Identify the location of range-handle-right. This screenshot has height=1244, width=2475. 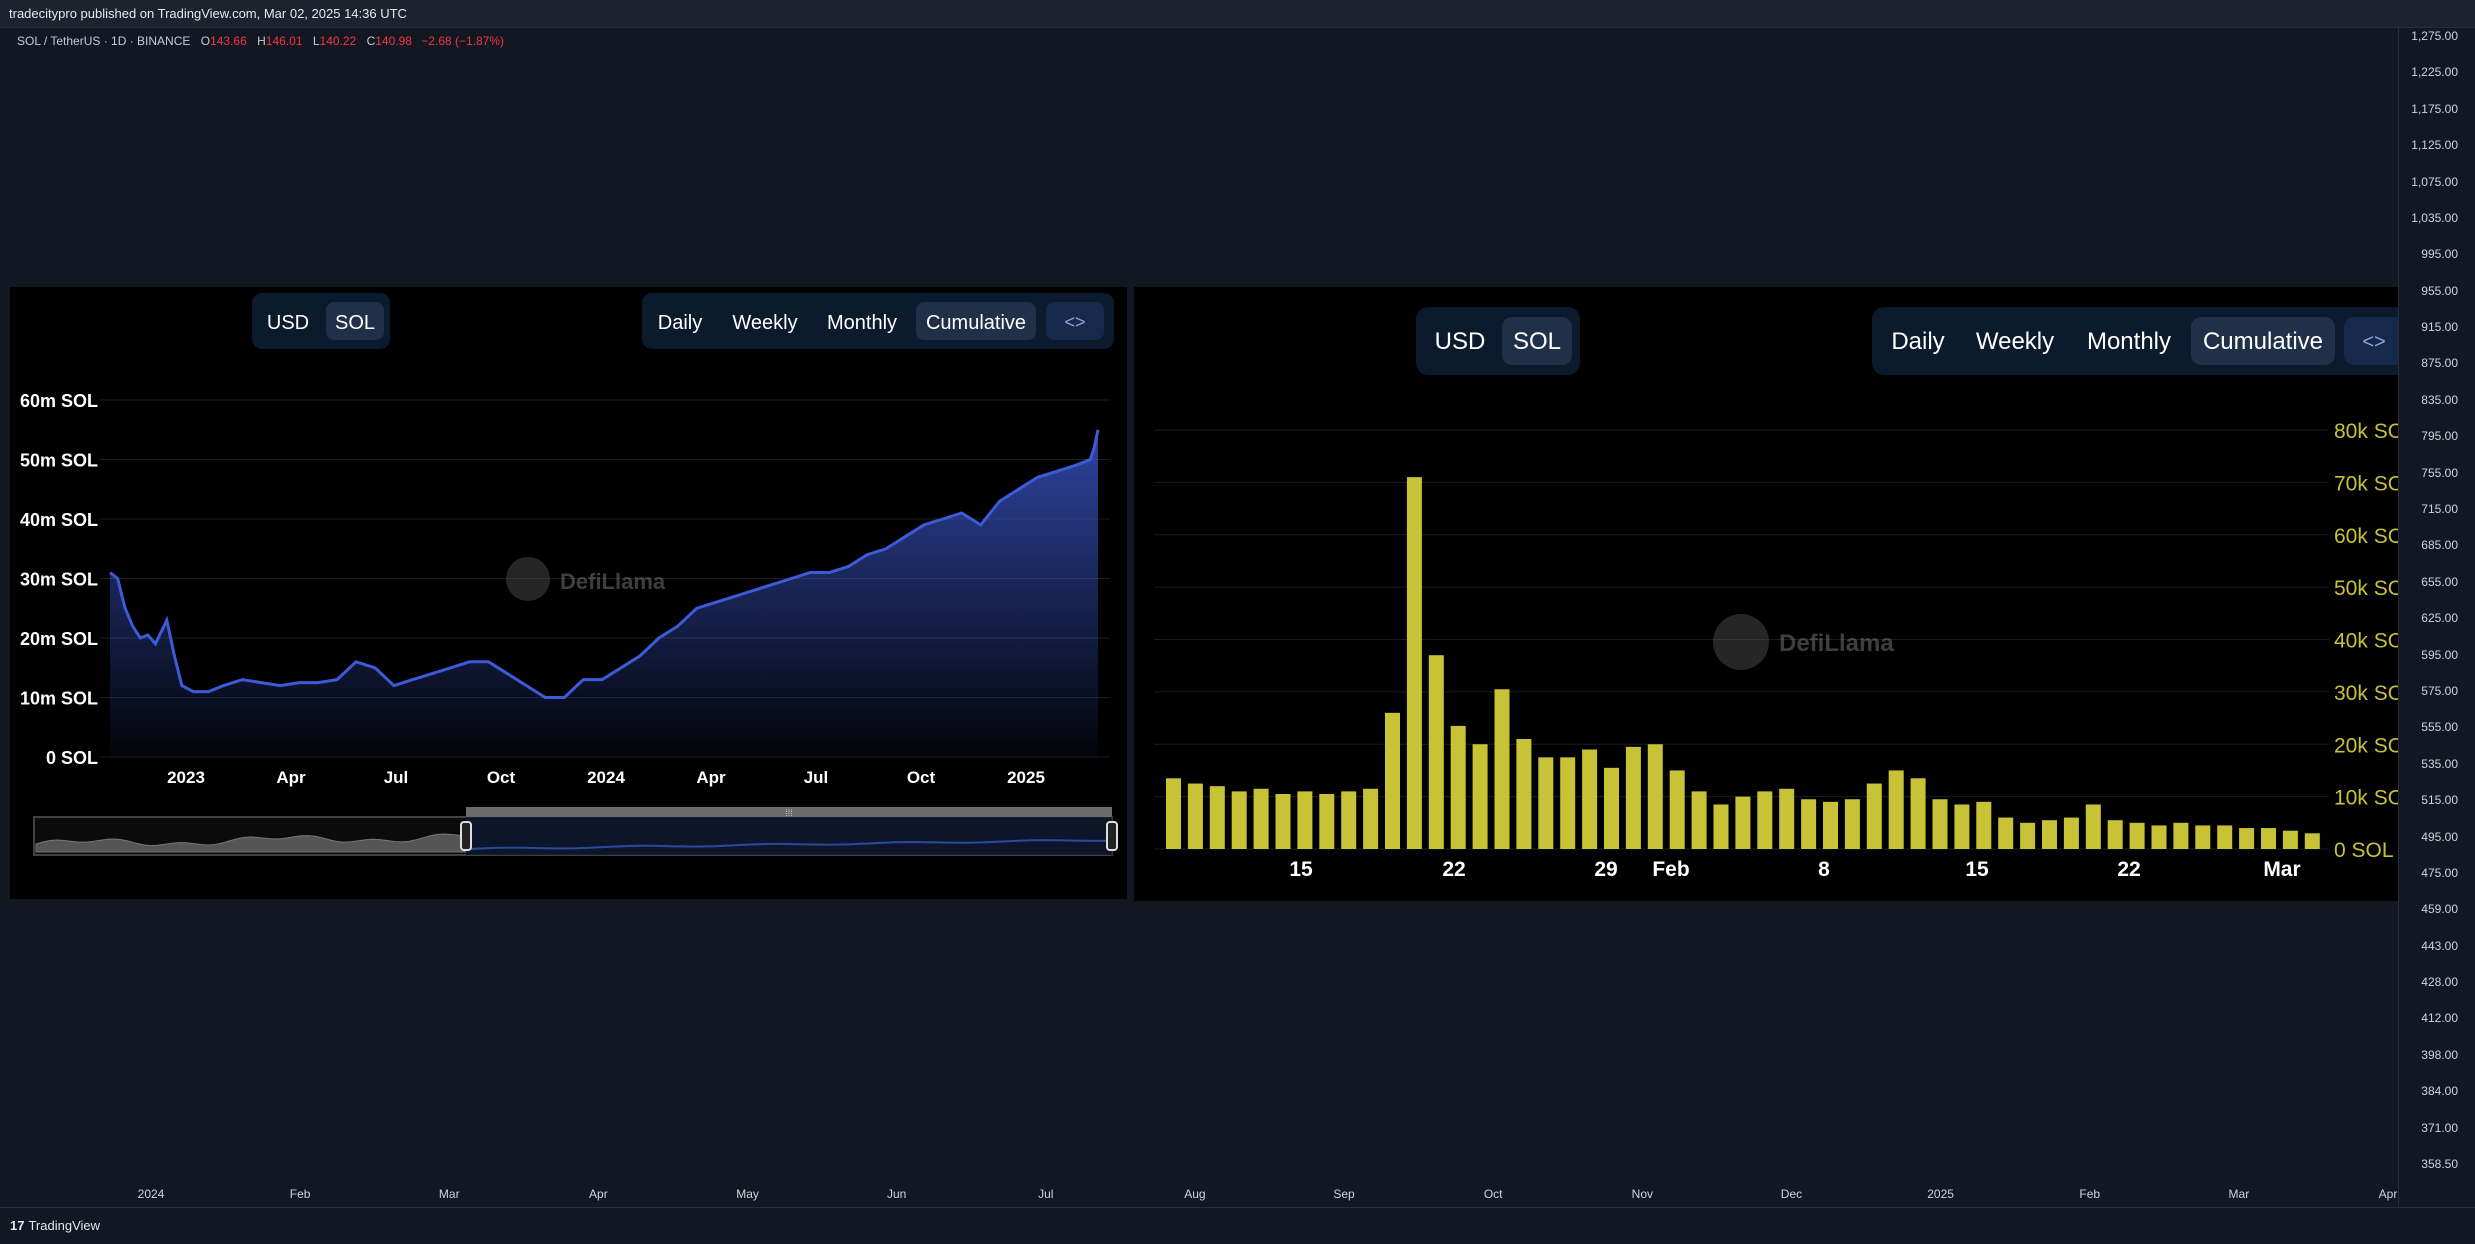
(1112, 836).